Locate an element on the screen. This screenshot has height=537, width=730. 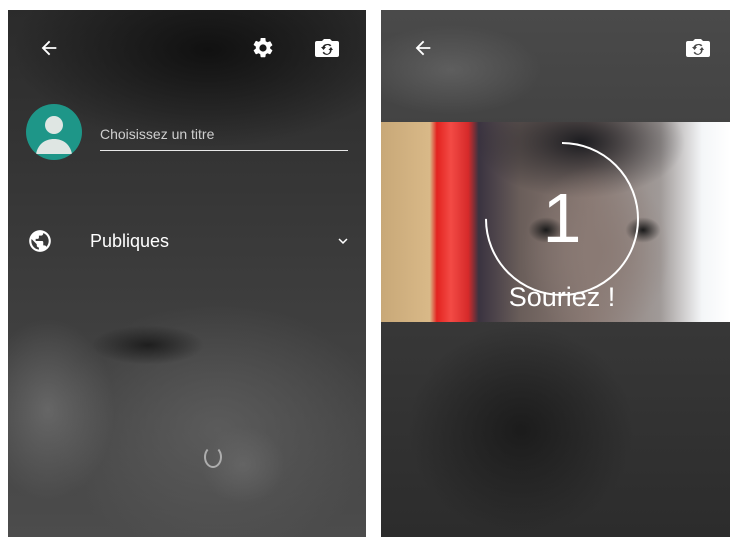
visibility-selector: Publiques is located at coordinates (187, 241).